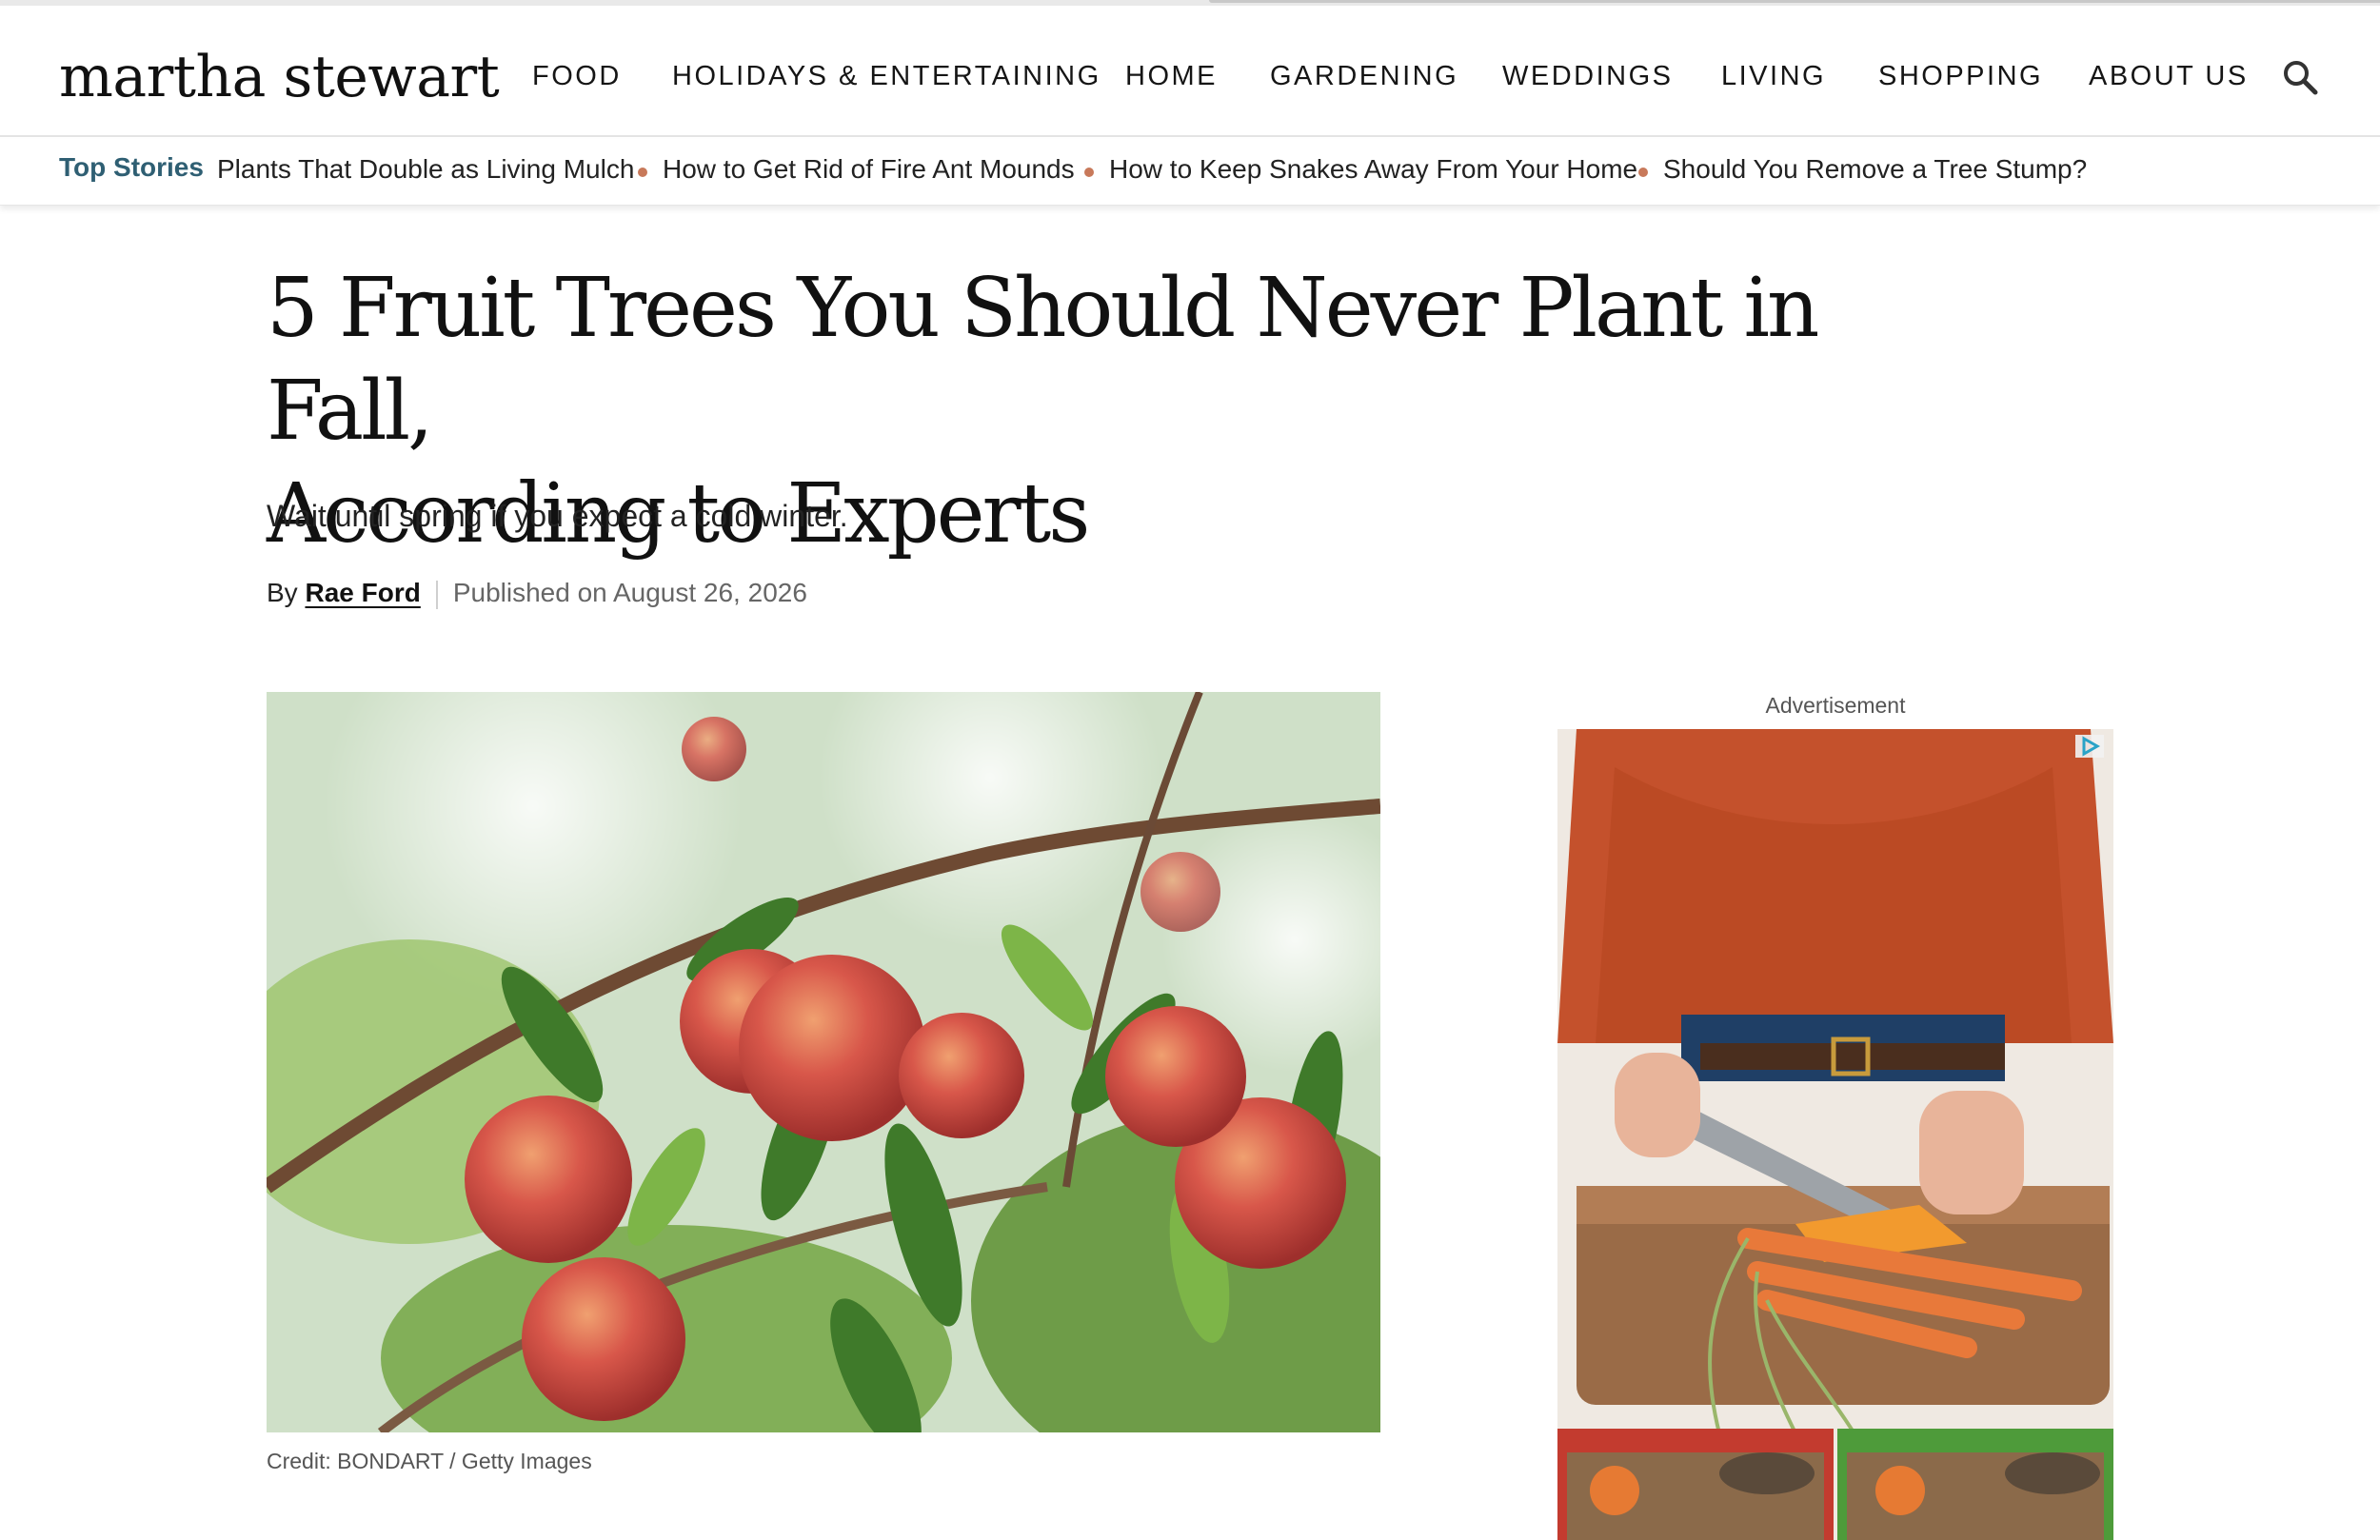  Describe the element at coordinates (362, 592) in the screenshot. I see `author-link: Rae Ford` at that location.